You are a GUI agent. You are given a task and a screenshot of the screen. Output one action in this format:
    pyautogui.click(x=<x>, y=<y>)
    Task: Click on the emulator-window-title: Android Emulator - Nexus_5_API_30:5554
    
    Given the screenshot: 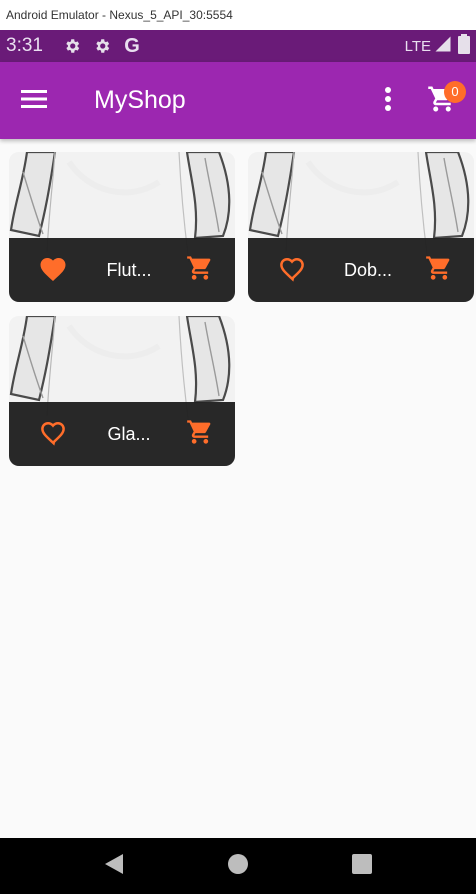 What is the action you would take?
    pyautogui.click(x=238, y=15)
    